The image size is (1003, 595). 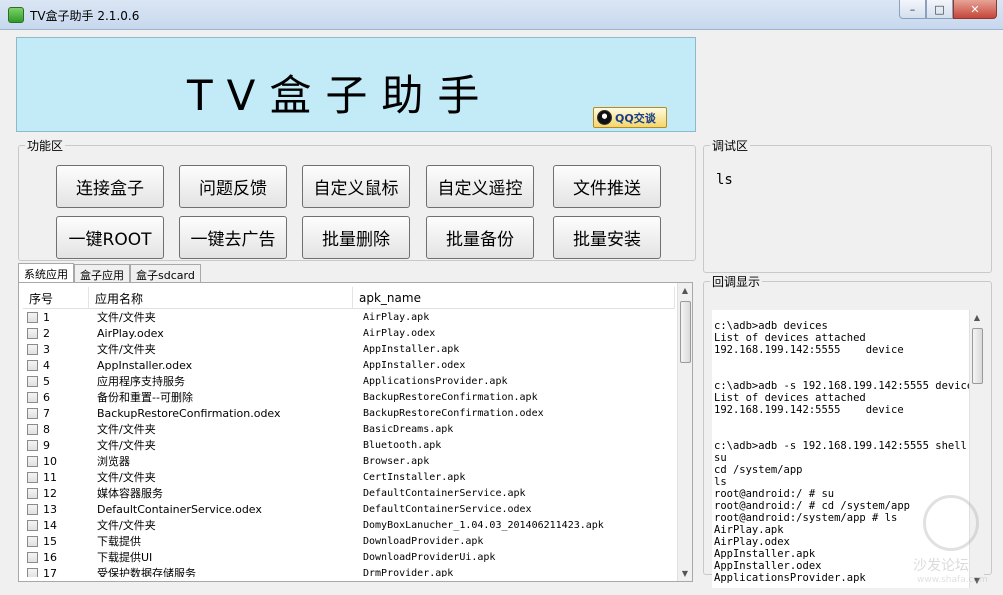 What do you see at coordinates (110, 186) in the screenshot?
I see `connect-box-button: 连接盒子` at bounding box center [110, 186].